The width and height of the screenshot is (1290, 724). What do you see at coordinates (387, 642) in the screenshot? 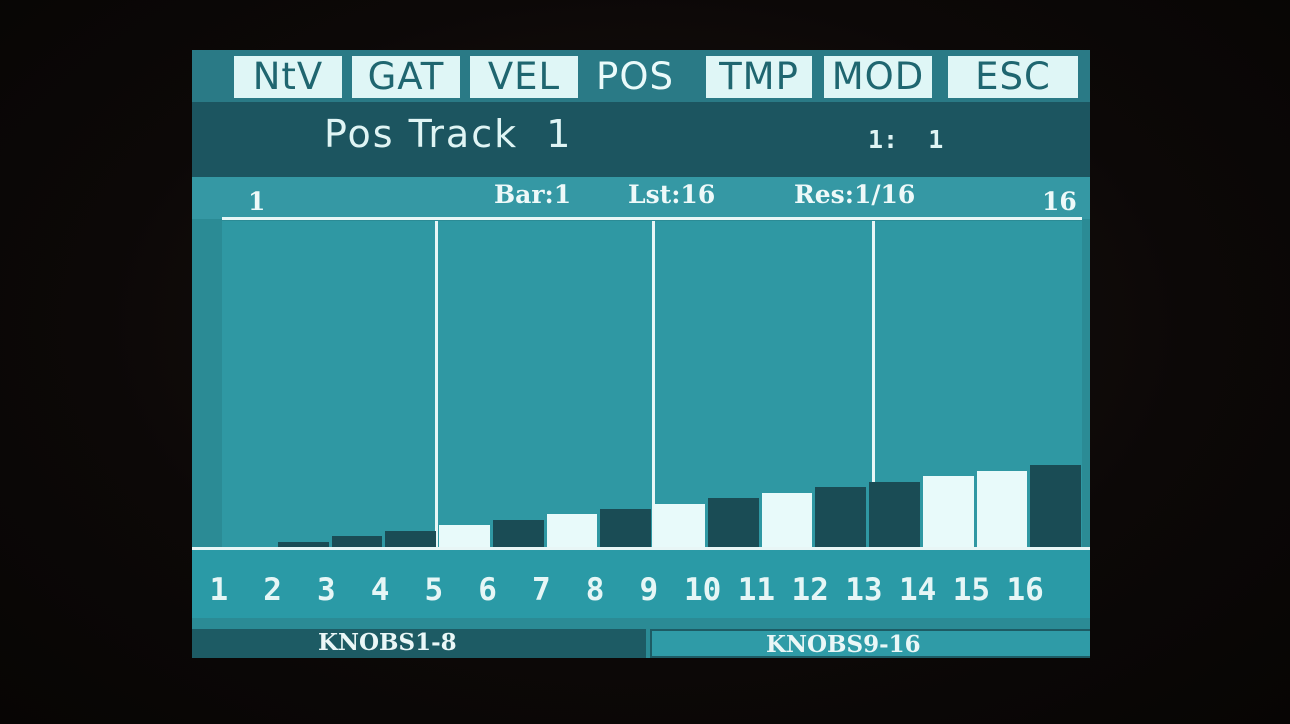
I see `knobs-1-8-label: KNOBS1-8` at bounding box center [387, 642].